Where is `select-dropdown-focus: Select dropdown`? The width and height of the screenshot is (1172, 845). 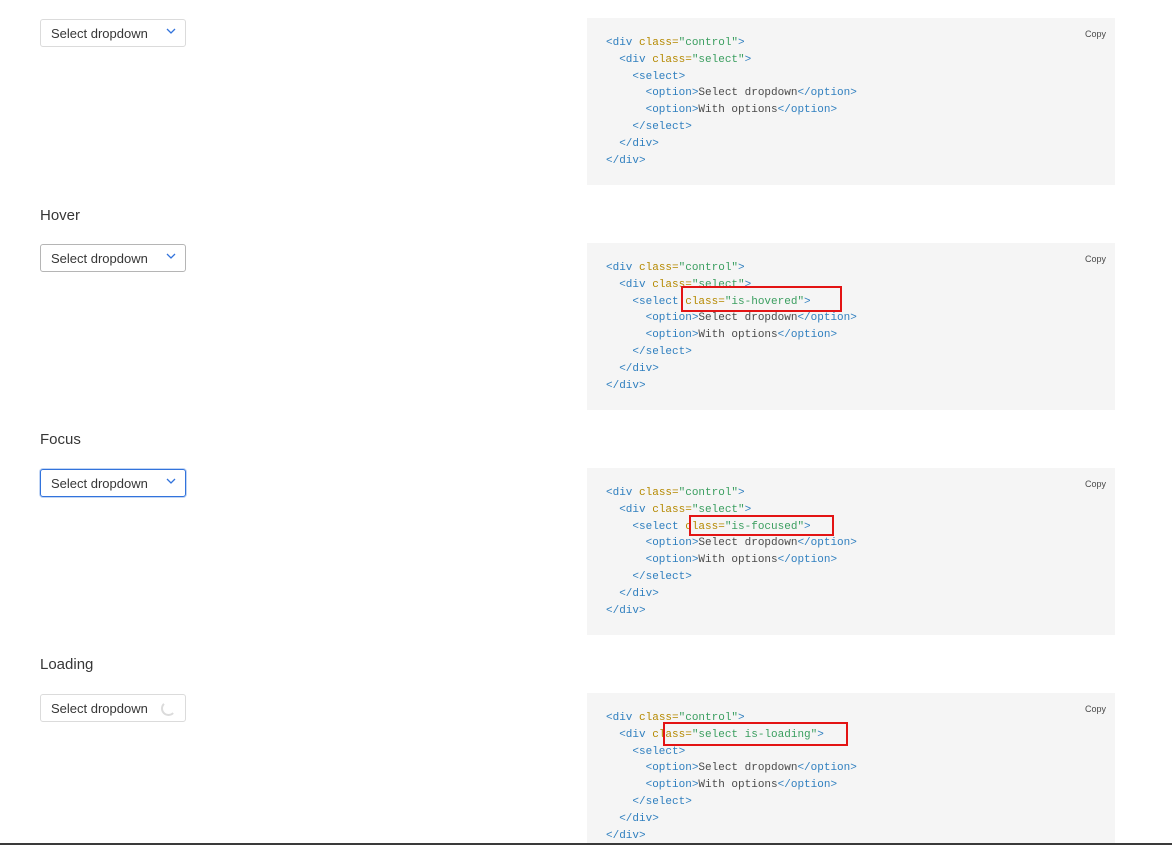
select-dropdown-focus: Select dropdown is located at coordinates (113, 483).